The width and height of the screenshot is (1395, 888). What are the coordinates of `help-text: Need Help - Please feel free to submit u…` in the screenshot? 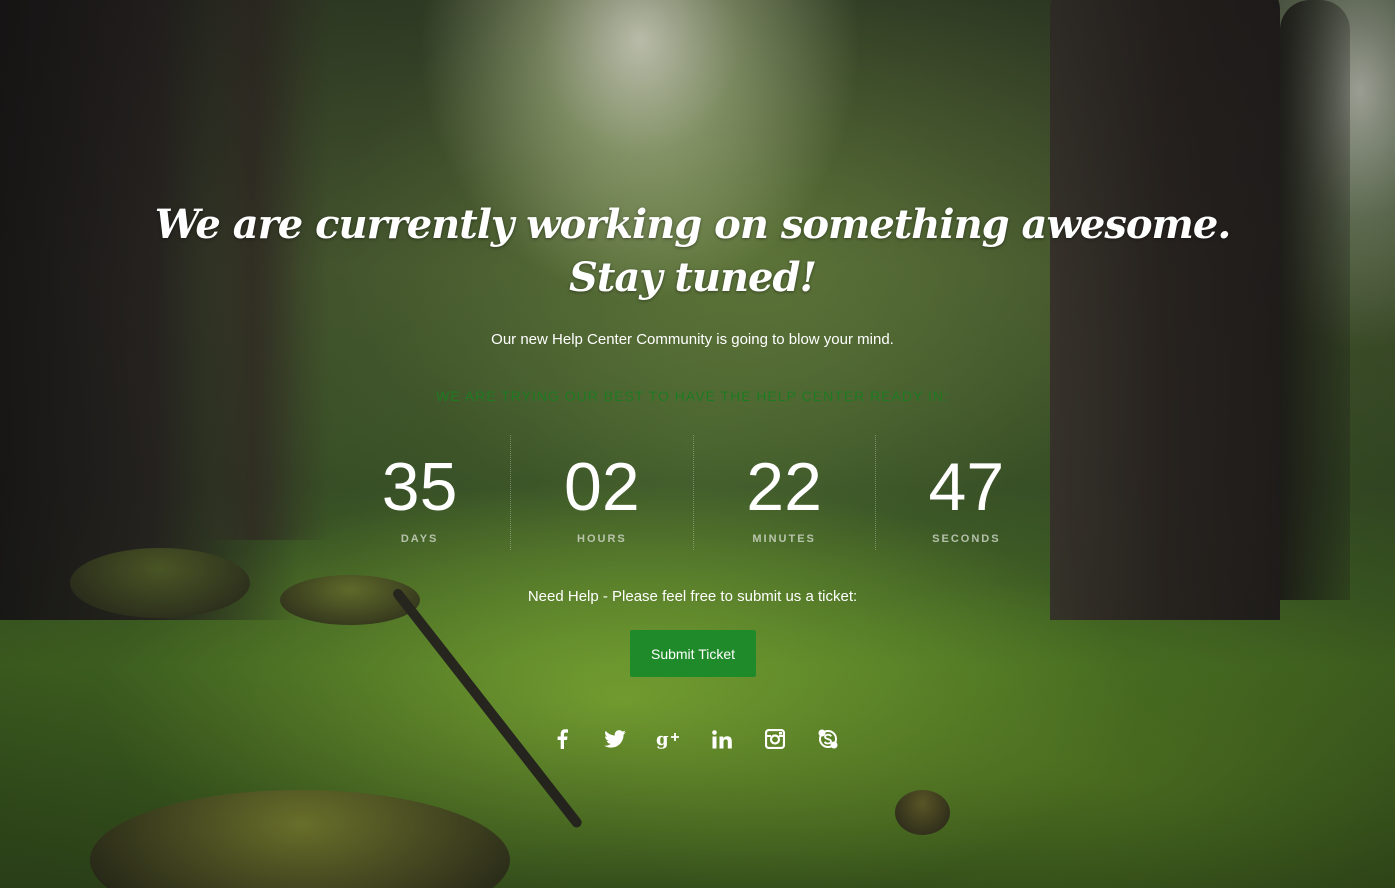 It's located at (692, 596).